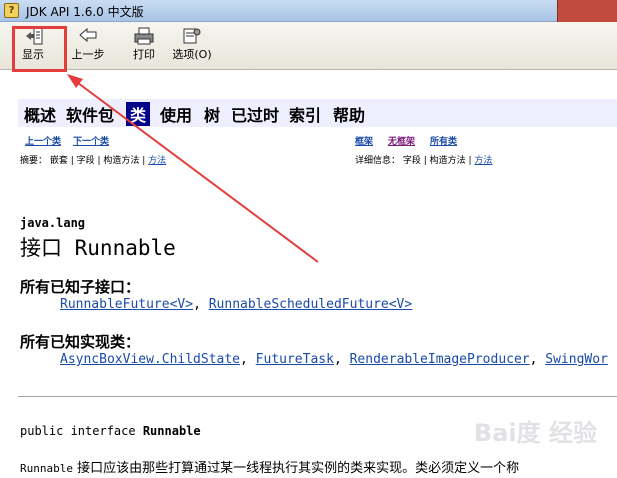 The height and width of the screenshot is (478, 617). What do you see at coordinates (317, 396) in the screenshot?
I see `divider` at bounding box center [317, 396].